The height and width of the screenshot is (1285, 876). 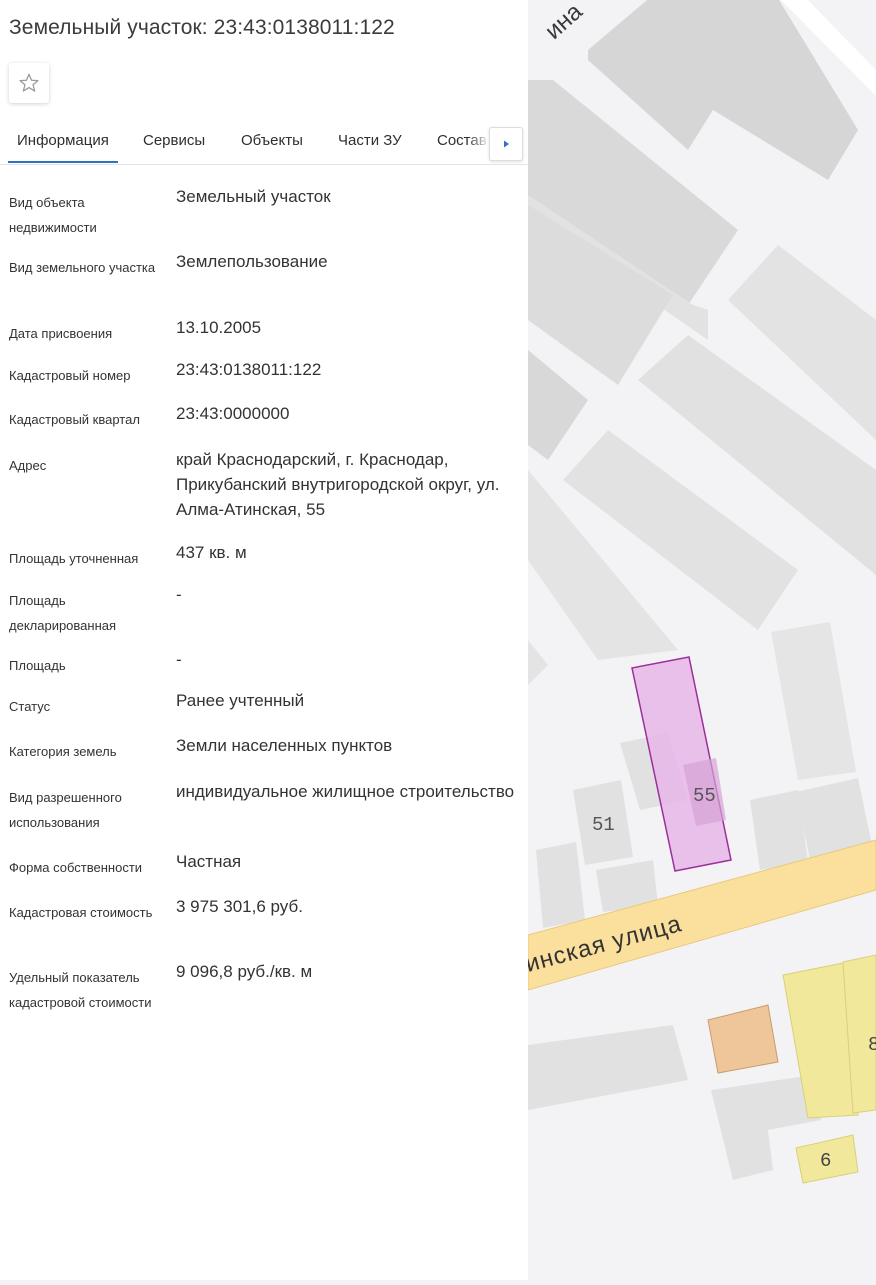 What do you see at coordinates (253, 196) in the screenshot?
I see `field-value: Земельный участок` at bounding box center [253, 196].